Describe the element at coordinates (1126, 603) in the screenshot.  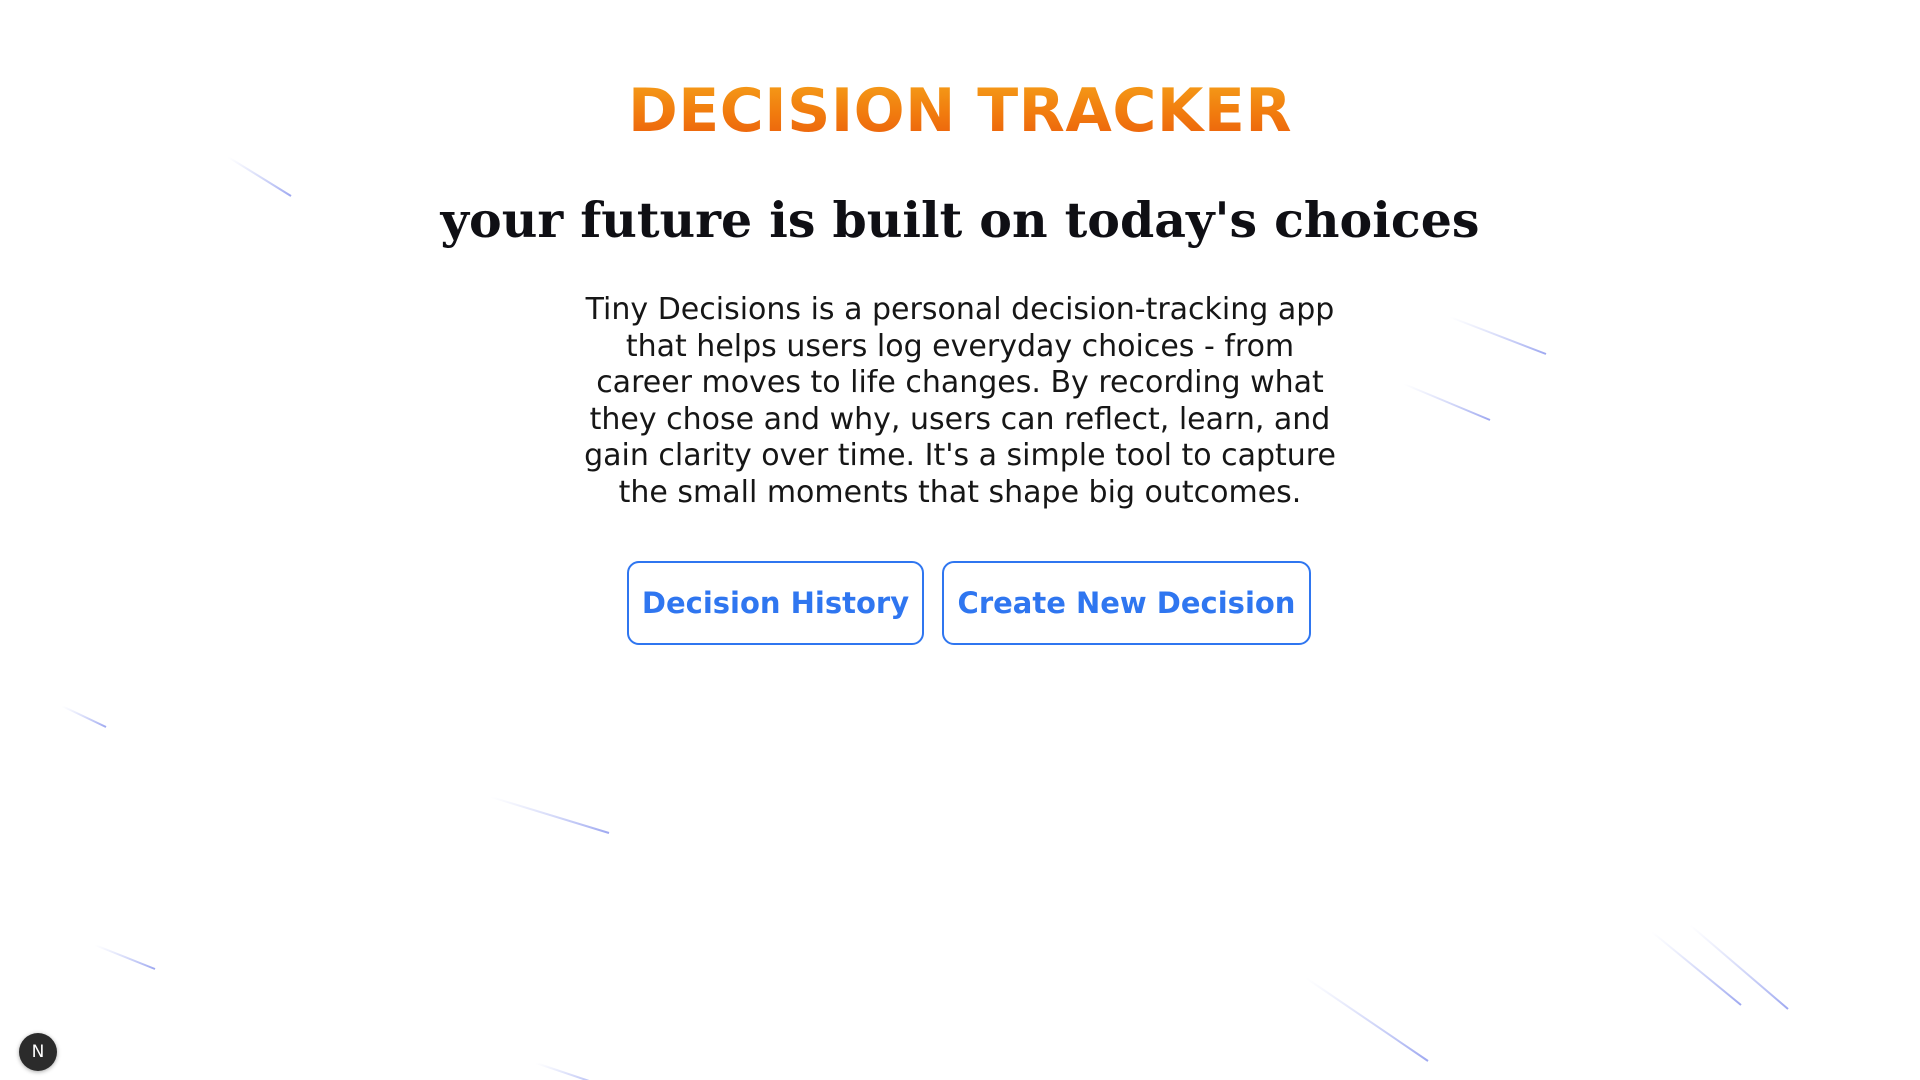
I see `create-new-decision-button: Create New Decision` at that location.